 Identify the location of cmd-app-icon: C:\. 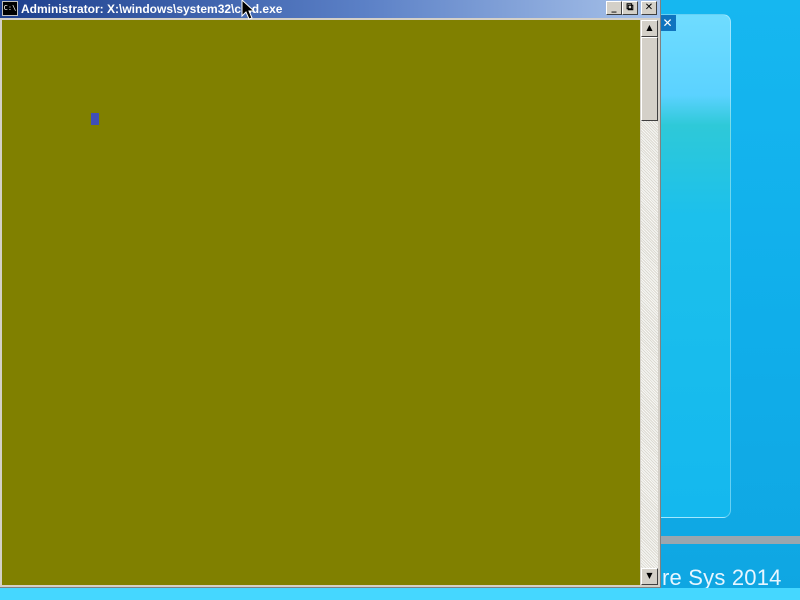
(10, 8).